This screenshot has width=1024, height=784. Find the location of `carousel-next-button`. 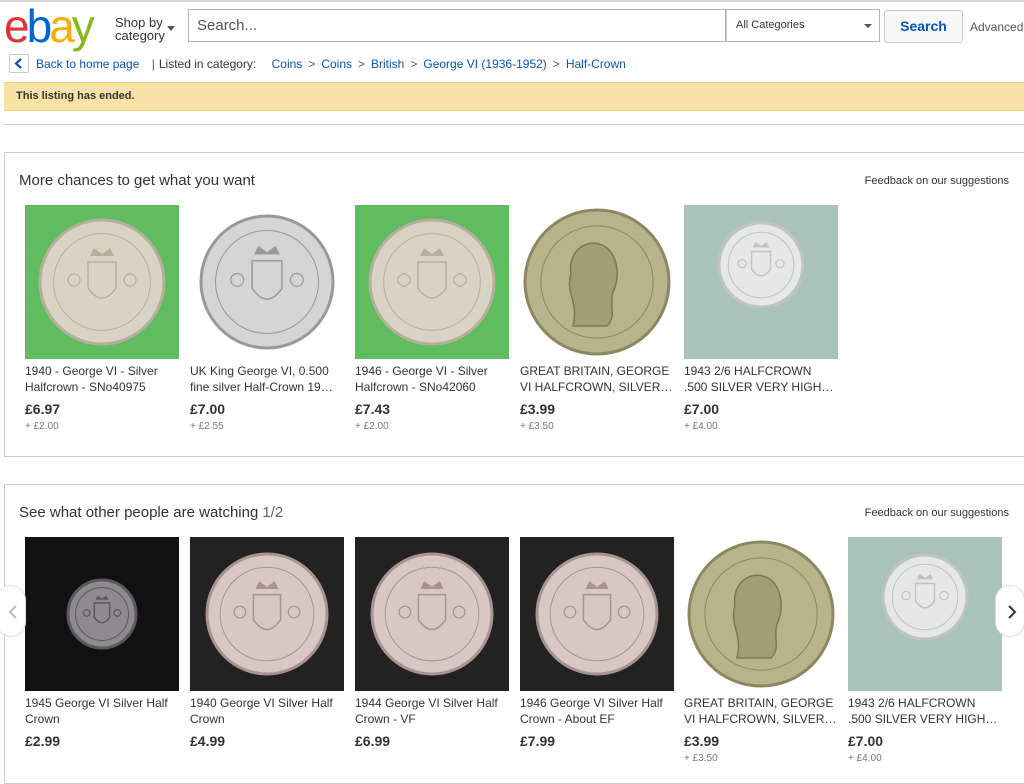

carousel-next-button is located at coordinates (1009, 611).